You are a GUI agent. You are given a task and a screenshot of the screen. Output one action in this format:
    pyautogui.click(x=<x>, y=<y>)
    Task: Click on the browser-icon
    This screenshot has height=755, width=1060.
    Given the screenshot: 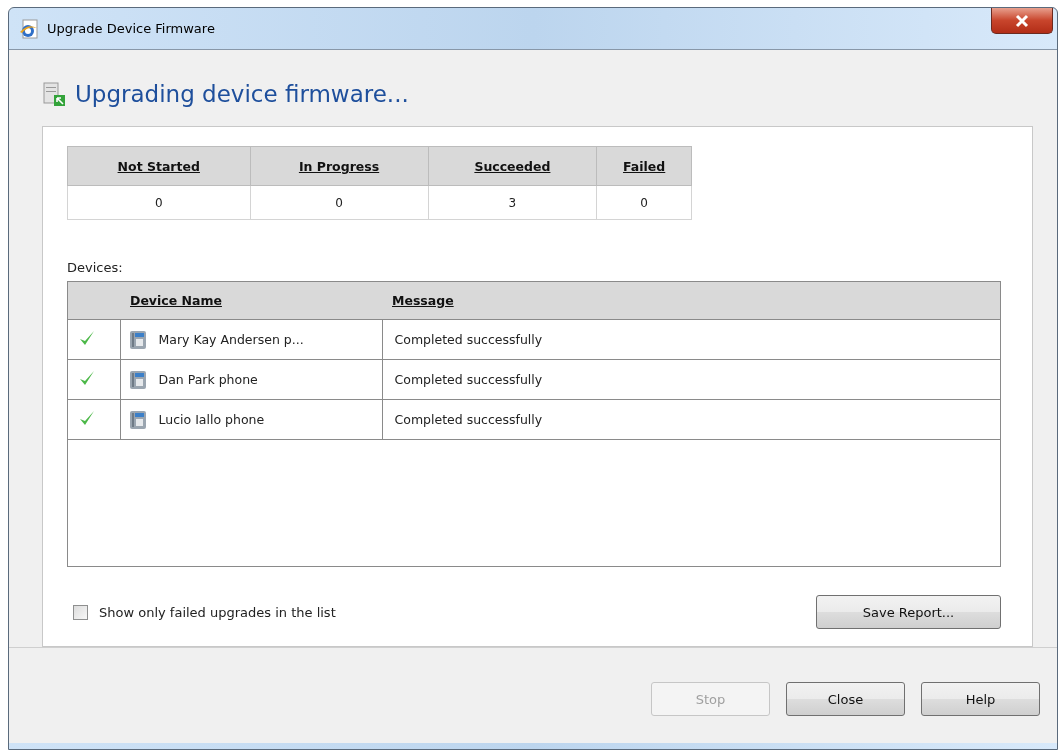 What is the action you would take?
    pyautogui.click(x=29, y=28)
    